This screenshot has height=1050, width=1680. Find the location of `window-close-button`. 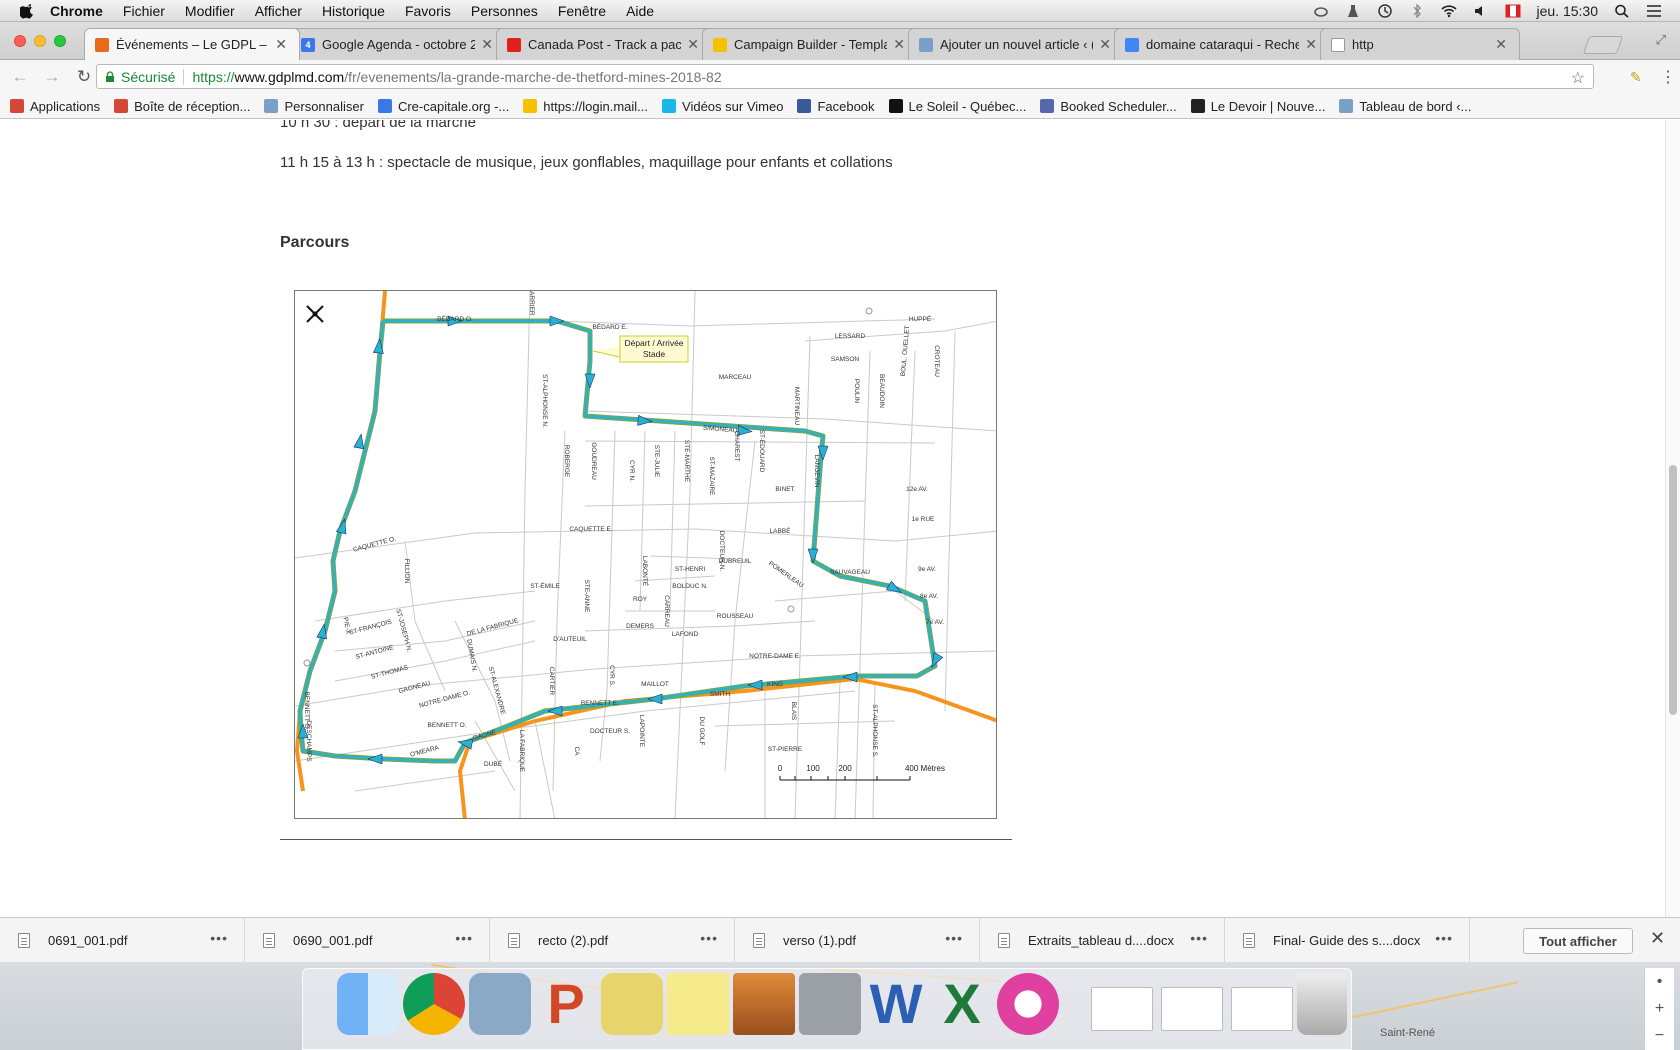

window-close-button is located at coordinates (20, 41).